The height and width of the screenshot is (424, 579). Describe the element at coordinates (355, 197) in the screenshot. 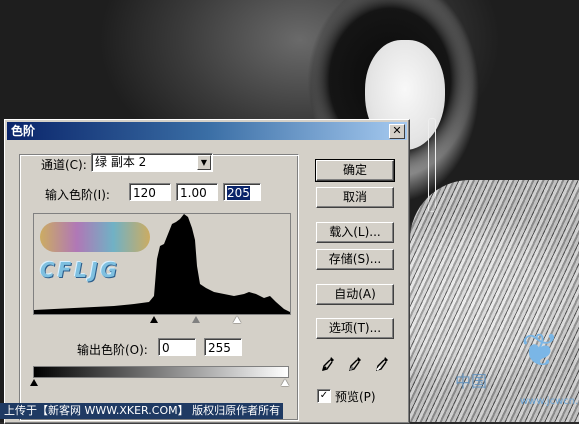

I see `cancel-button: 取消` at that location.